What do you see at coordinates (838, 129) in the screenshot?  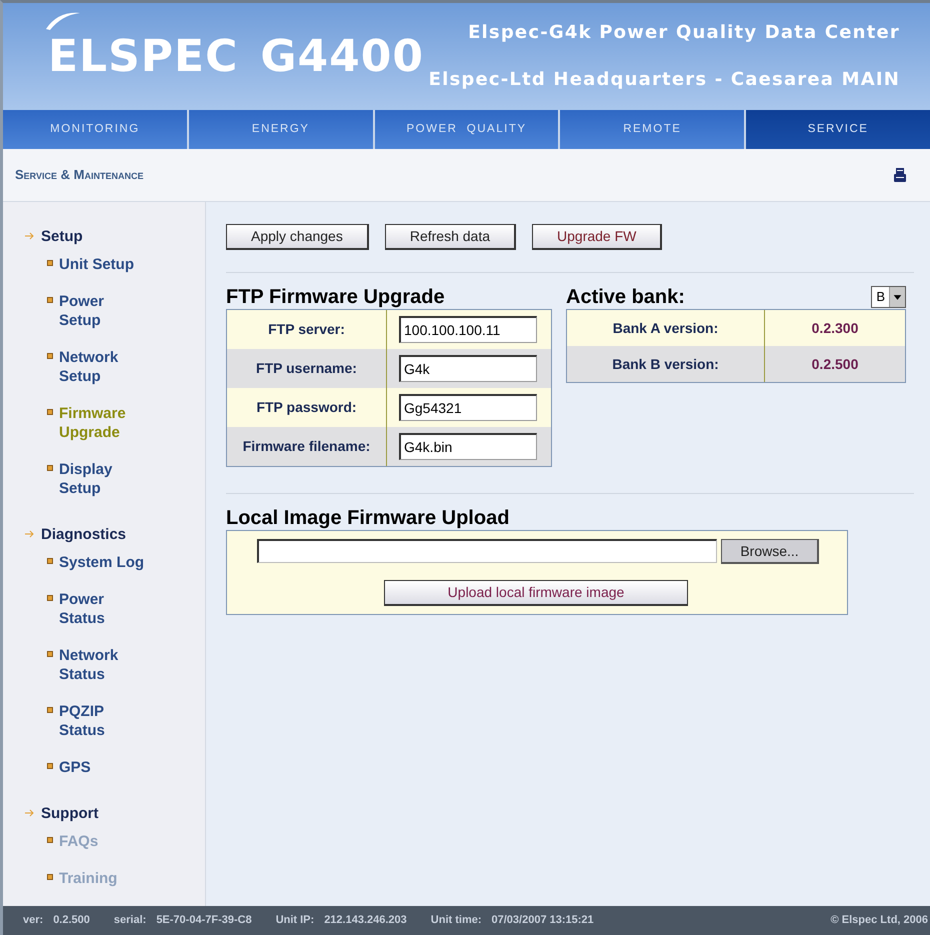 I see `nav-tab: SERVICE` at bounding box center [838, 129].